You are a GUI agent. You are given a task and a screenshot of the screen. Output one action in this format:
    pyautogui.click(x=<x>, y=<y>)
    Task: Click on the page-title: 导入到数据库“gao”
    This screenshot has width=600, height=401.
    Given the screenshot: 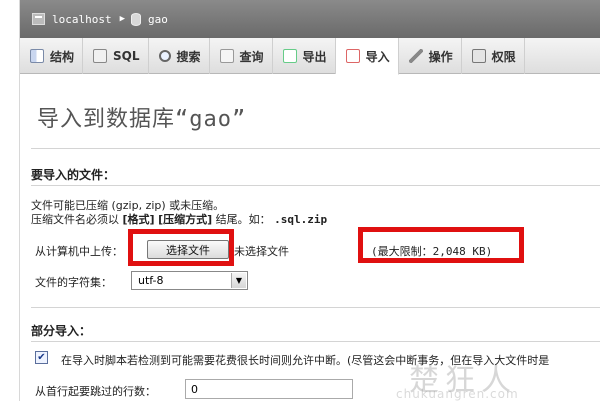 What is the action you would take?
    pyautogui.click(x=142, y=119)
    